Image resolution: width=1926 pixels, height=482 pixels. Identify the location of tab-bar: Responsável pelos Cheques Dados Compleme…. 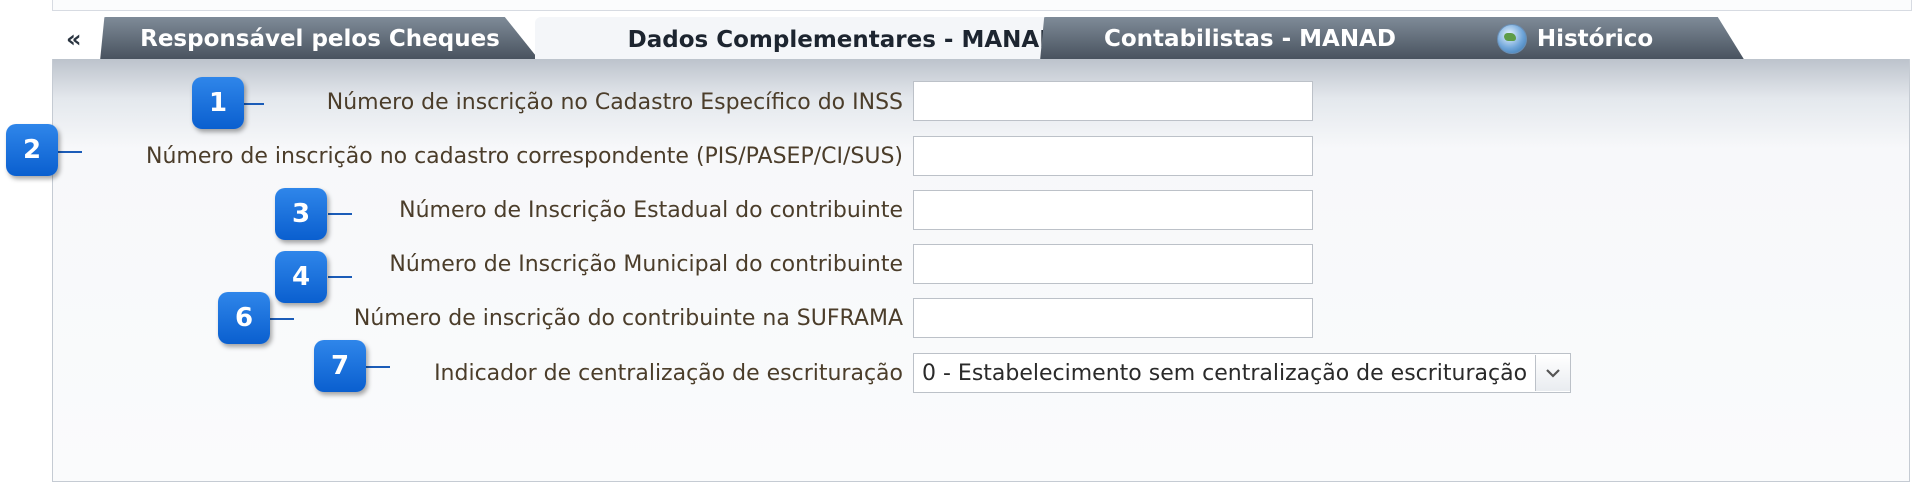
(1000, 40).